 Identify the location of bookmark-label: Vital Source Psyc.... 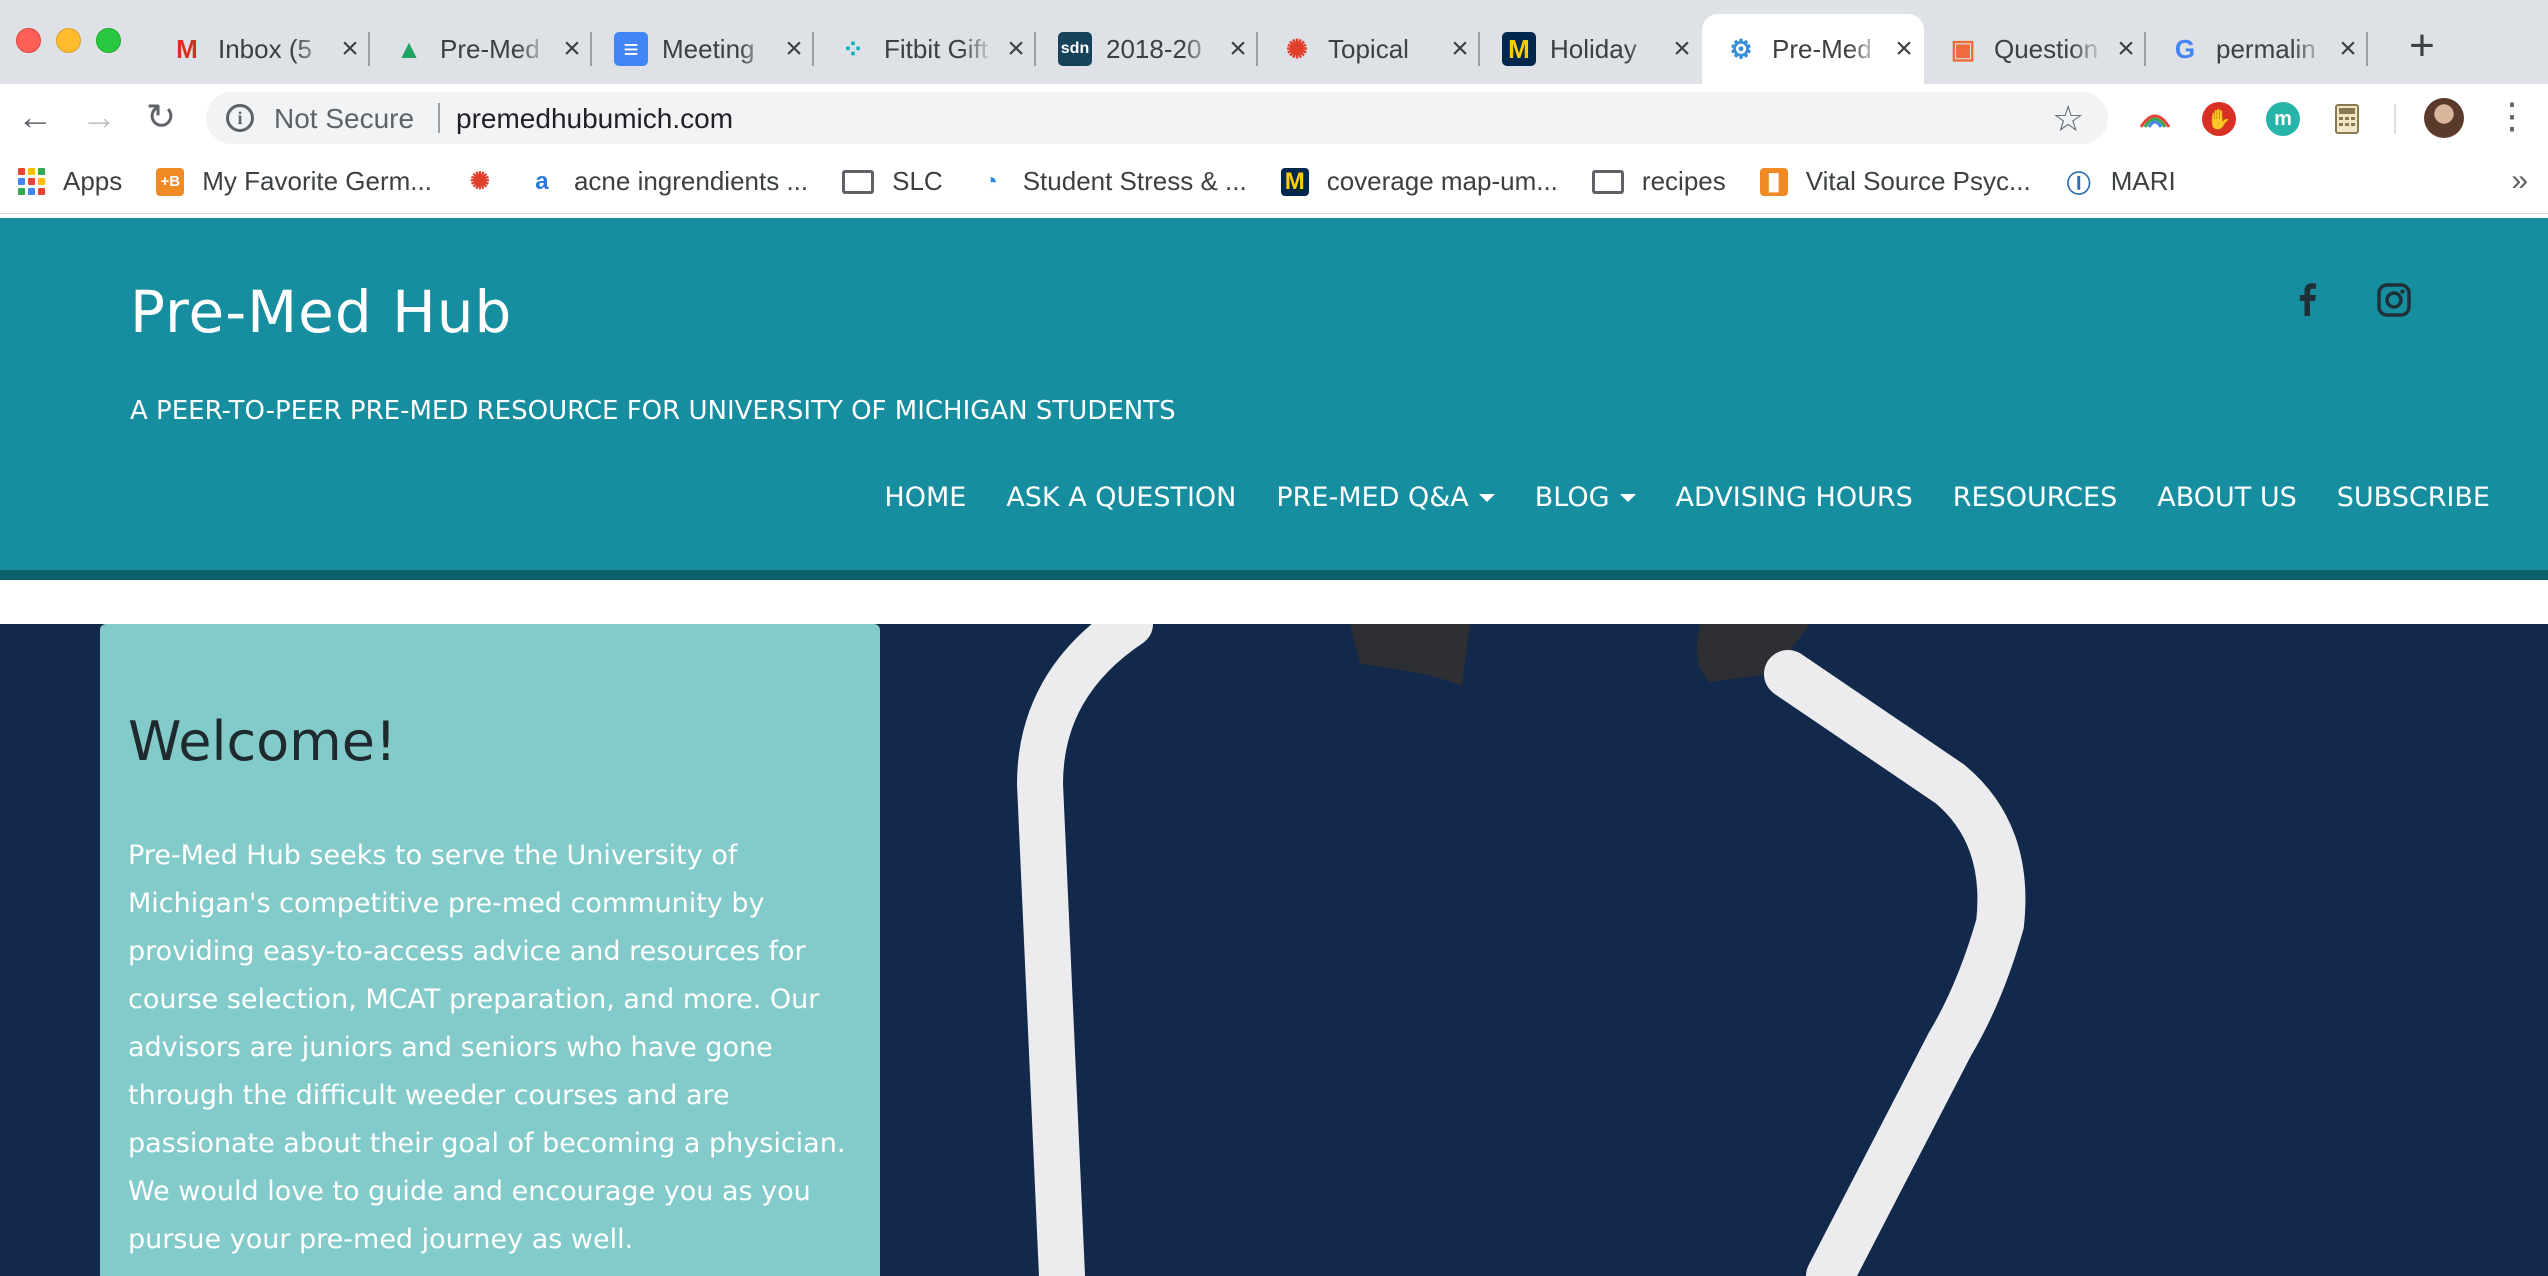
(1918, 181).